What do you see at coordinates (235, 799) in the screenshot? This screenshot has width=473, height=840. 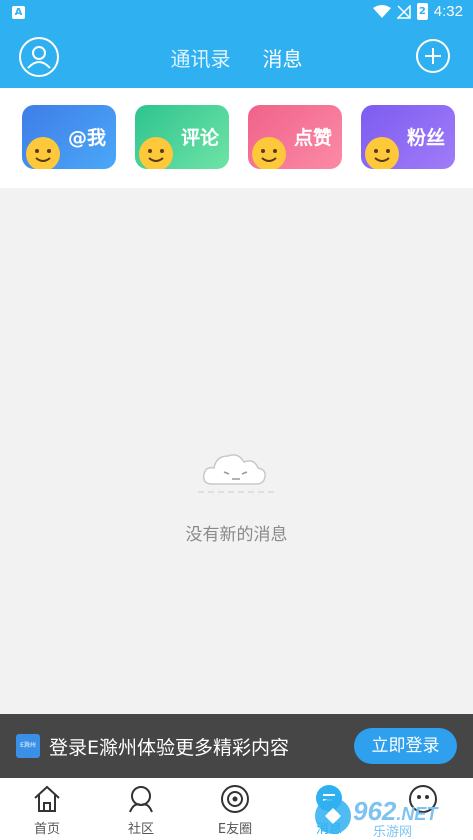 I see `circle-icon` at bounding box center [235, 799].